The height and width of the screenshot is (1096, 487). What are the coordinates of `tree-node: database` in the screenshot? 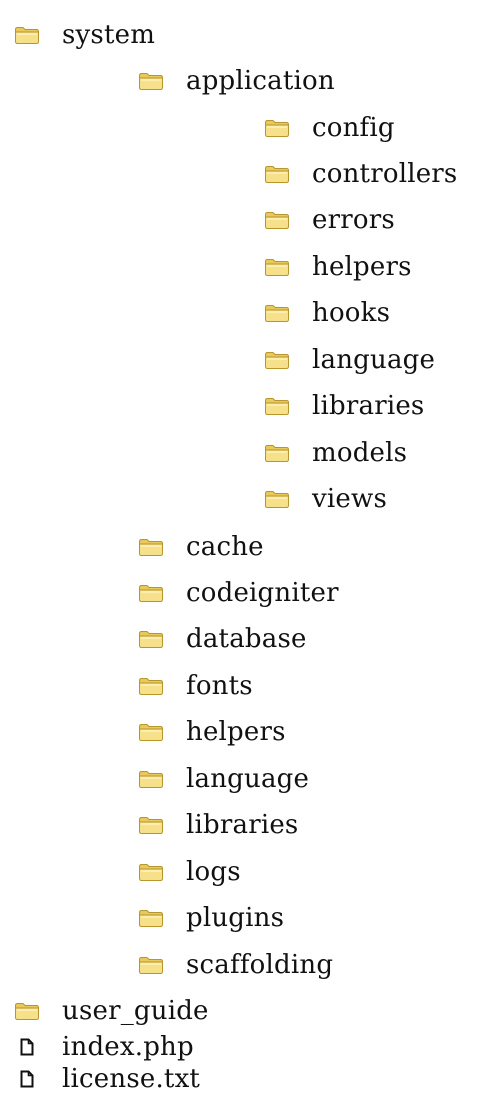 It's located at (222, 639).